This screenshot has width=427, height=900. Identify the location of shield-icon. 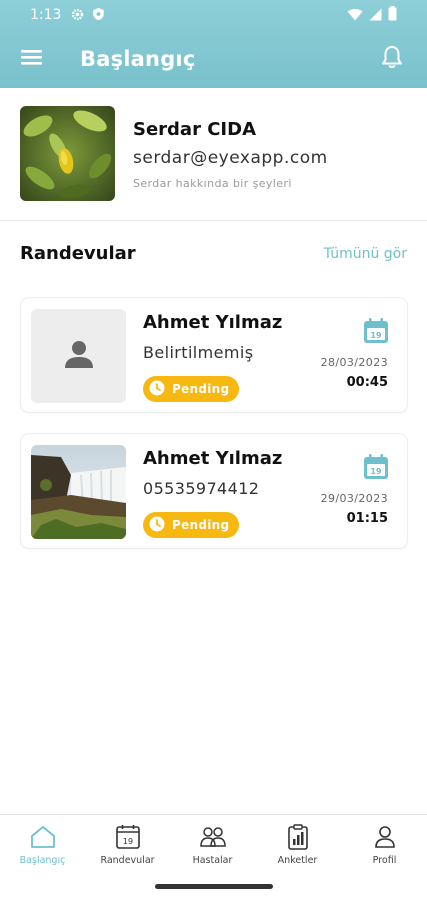
(98, 15).